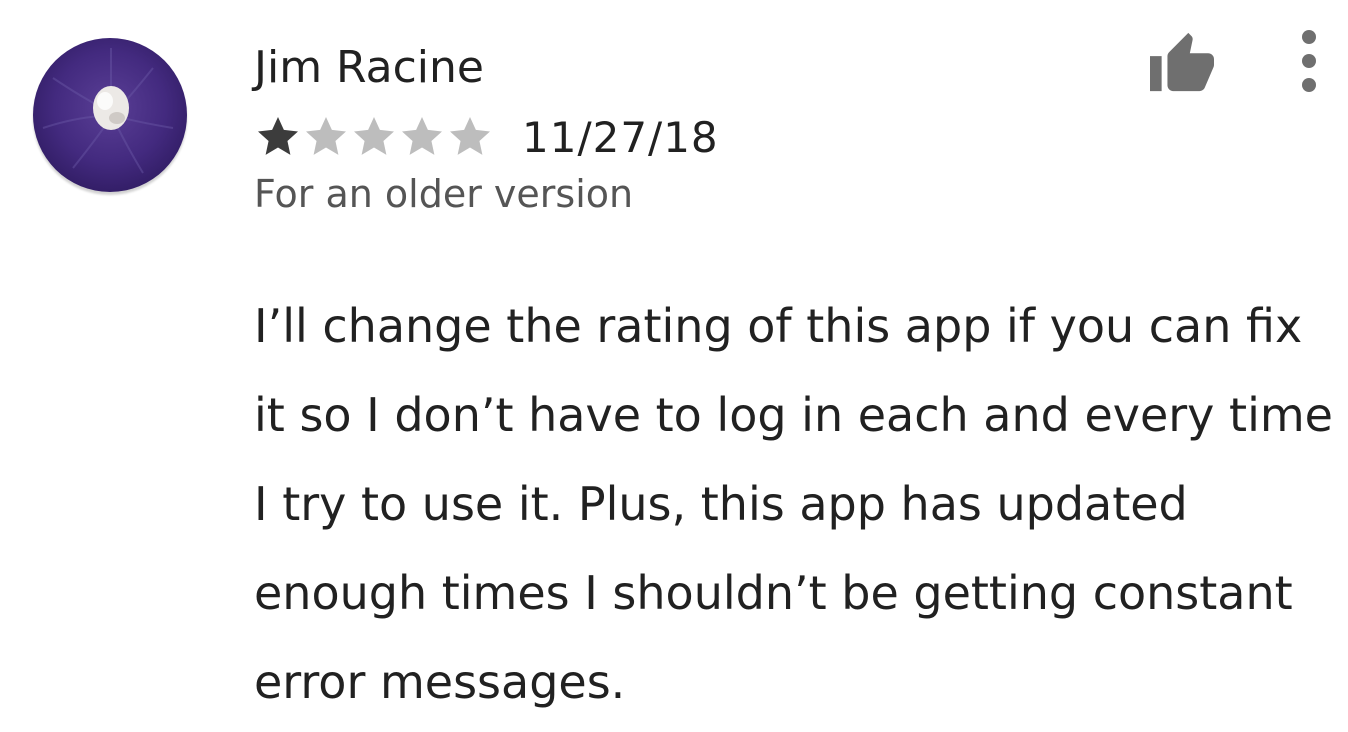 The image size is (1348, 732). I want to click on rating-row: 11/27/18, so click(486, 137).